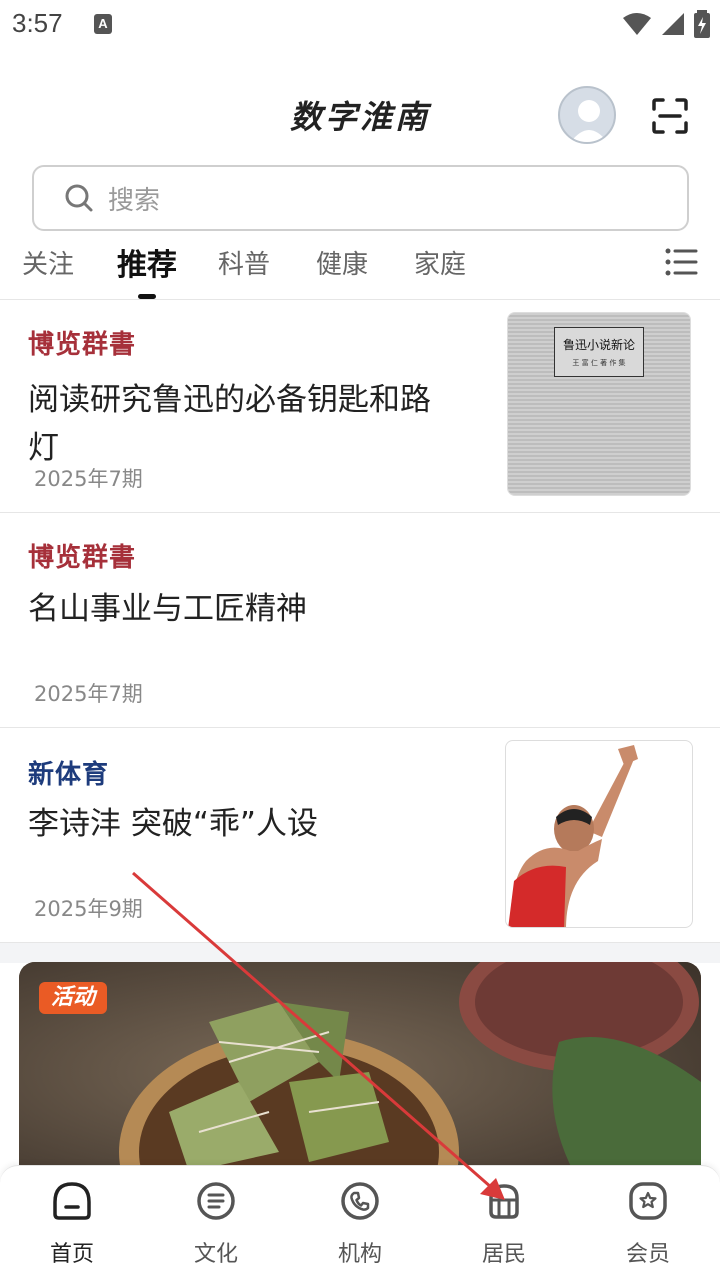  What do you see at coordinates (73, 998) in the screenshot?
I see `activity-tag: 活动` at bounding box center [73, 998].